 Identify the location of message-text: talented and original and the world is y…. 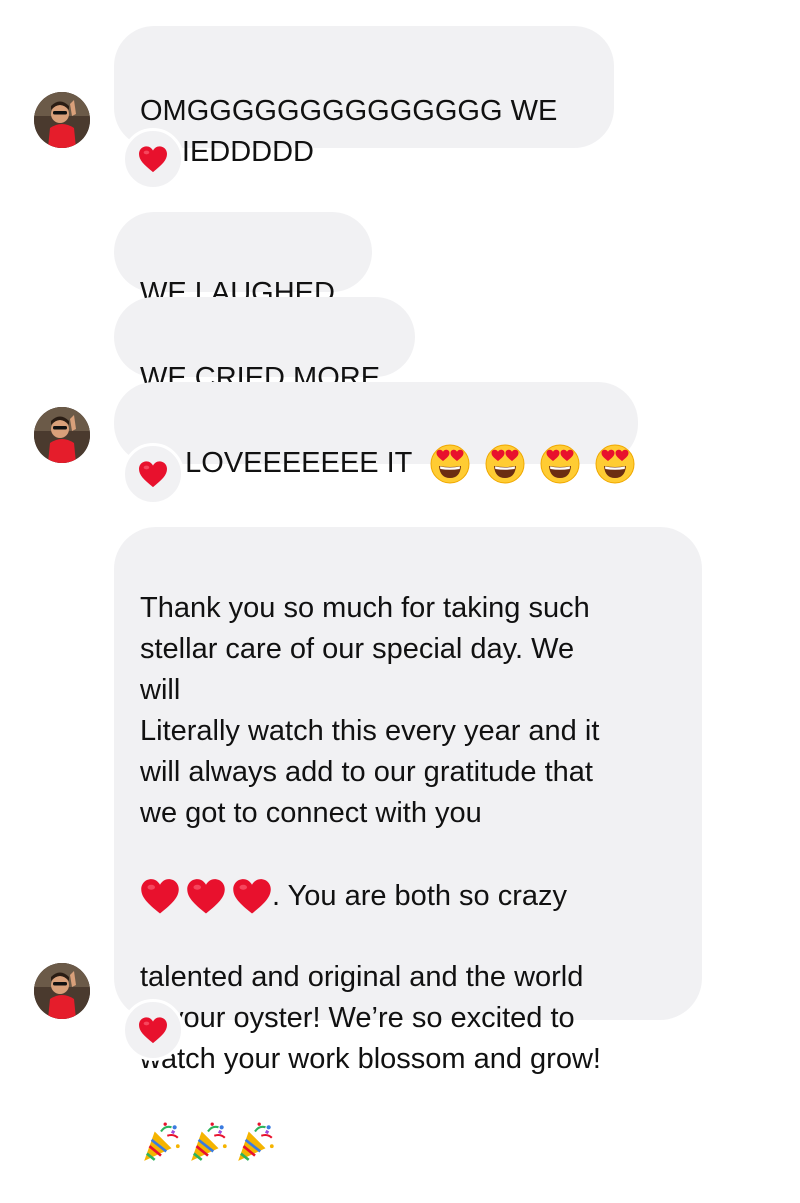
(370, 1018).